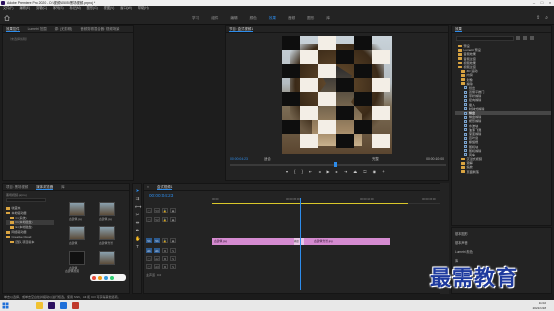 The height and width of the screenshot is (311, 554). I want to click on tab-lumetri-scopes: Lumetri 范围, so click(37, 29).